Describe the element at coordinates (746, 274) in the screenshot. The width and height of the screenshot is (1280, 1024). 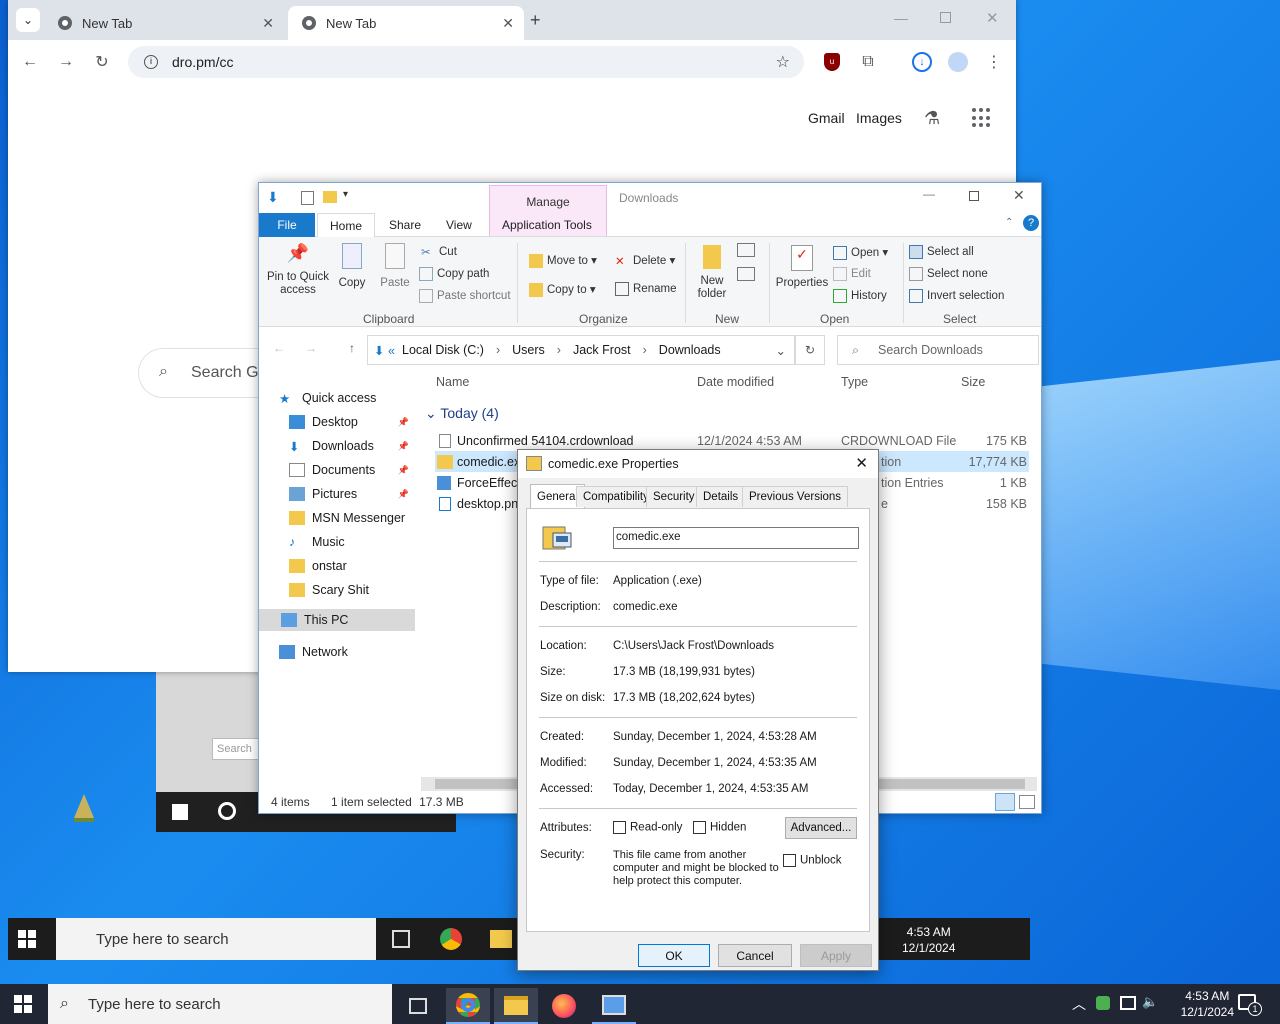
I see `easy-access-icon` at that location.